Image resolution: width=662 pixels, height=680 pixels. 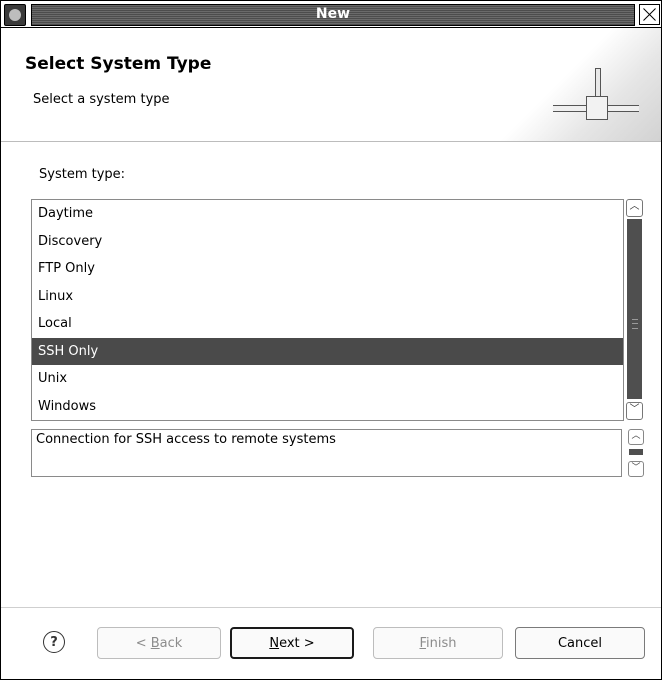 I want to click on back-button-prefix: <, so click(x=143, y=643).